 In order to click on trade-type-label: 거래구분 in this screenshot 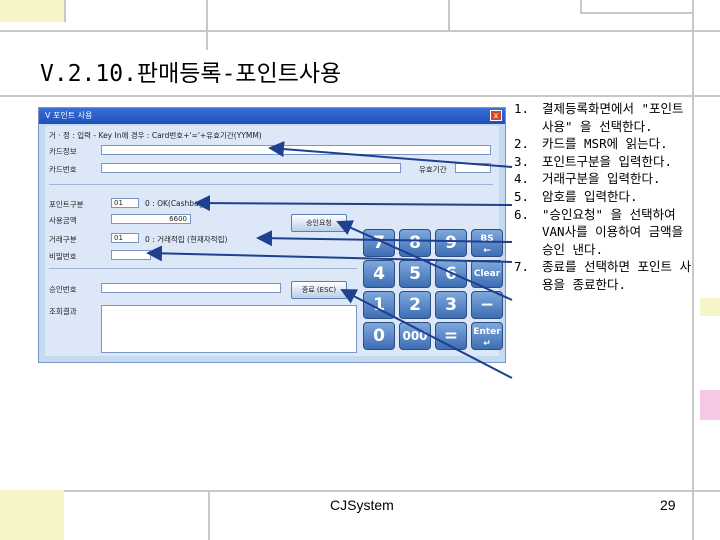, I will do `click(63, 239)`.